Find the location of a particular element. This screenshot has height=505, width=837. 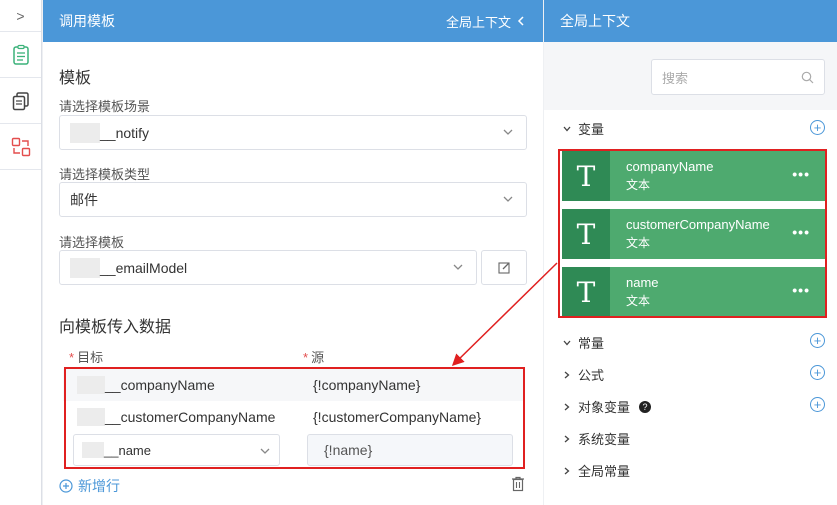

add-row-label: 新增行 is located at coordinates (99, 486).